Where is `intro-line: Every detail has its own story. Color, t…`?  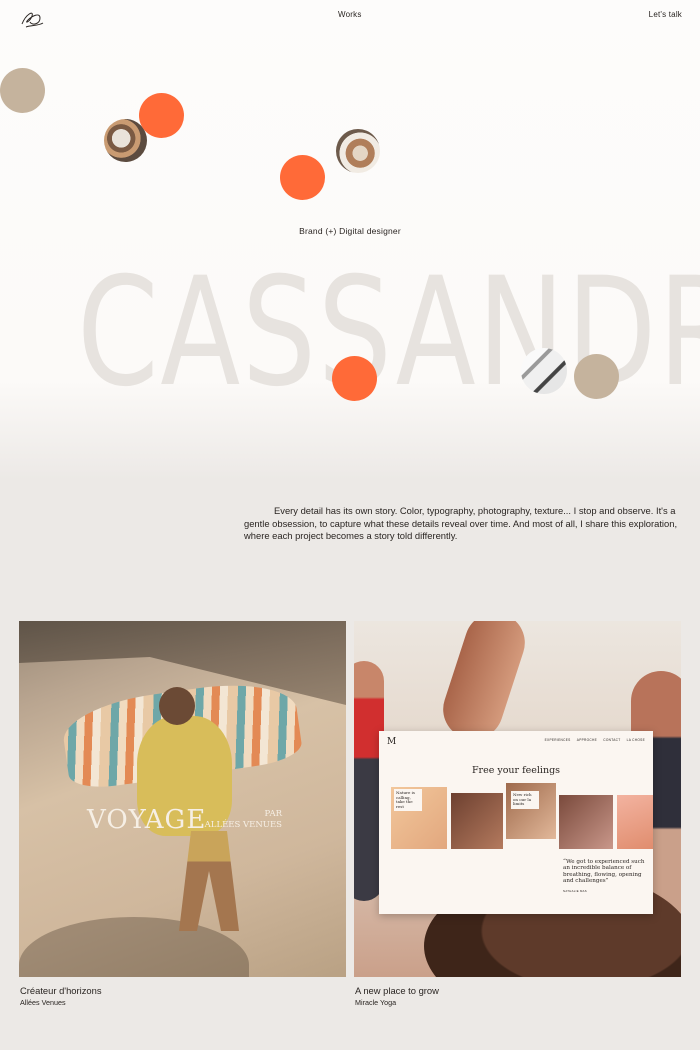 intro-line: Every detail has its own story. Color, t… is located at coordinates (475, 510).